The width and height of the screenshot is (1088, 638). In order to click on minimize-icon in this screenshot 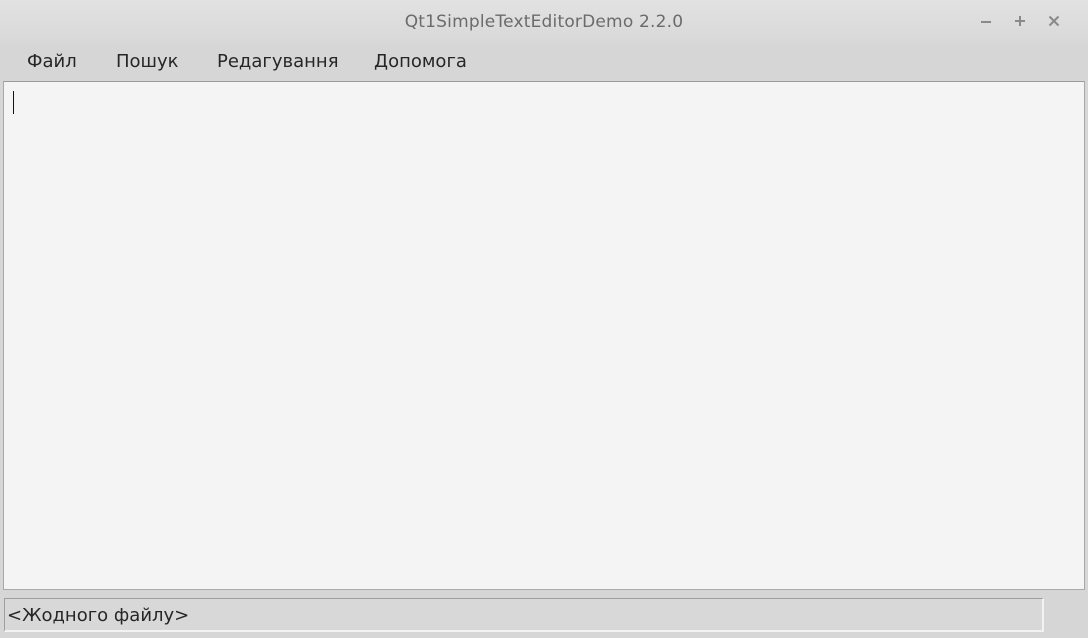, I will do `click(986, 22)`.